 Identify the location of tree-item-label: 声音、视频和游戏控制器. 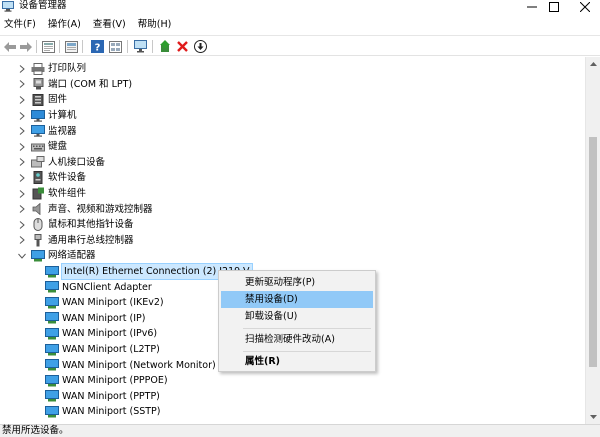
(100, 209).